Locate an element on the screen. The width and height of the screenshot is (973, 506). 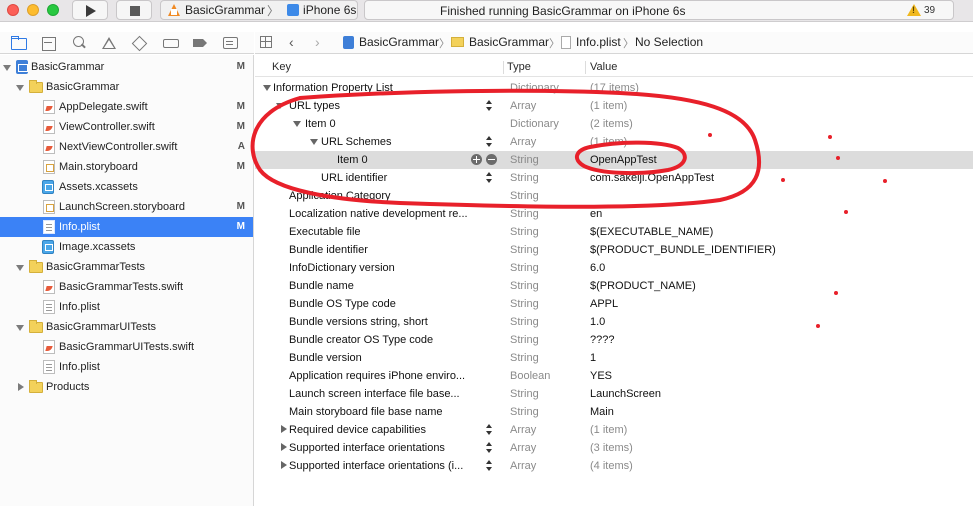
plist-key: Bundle OS Type code is located at coordinates (342, 304).